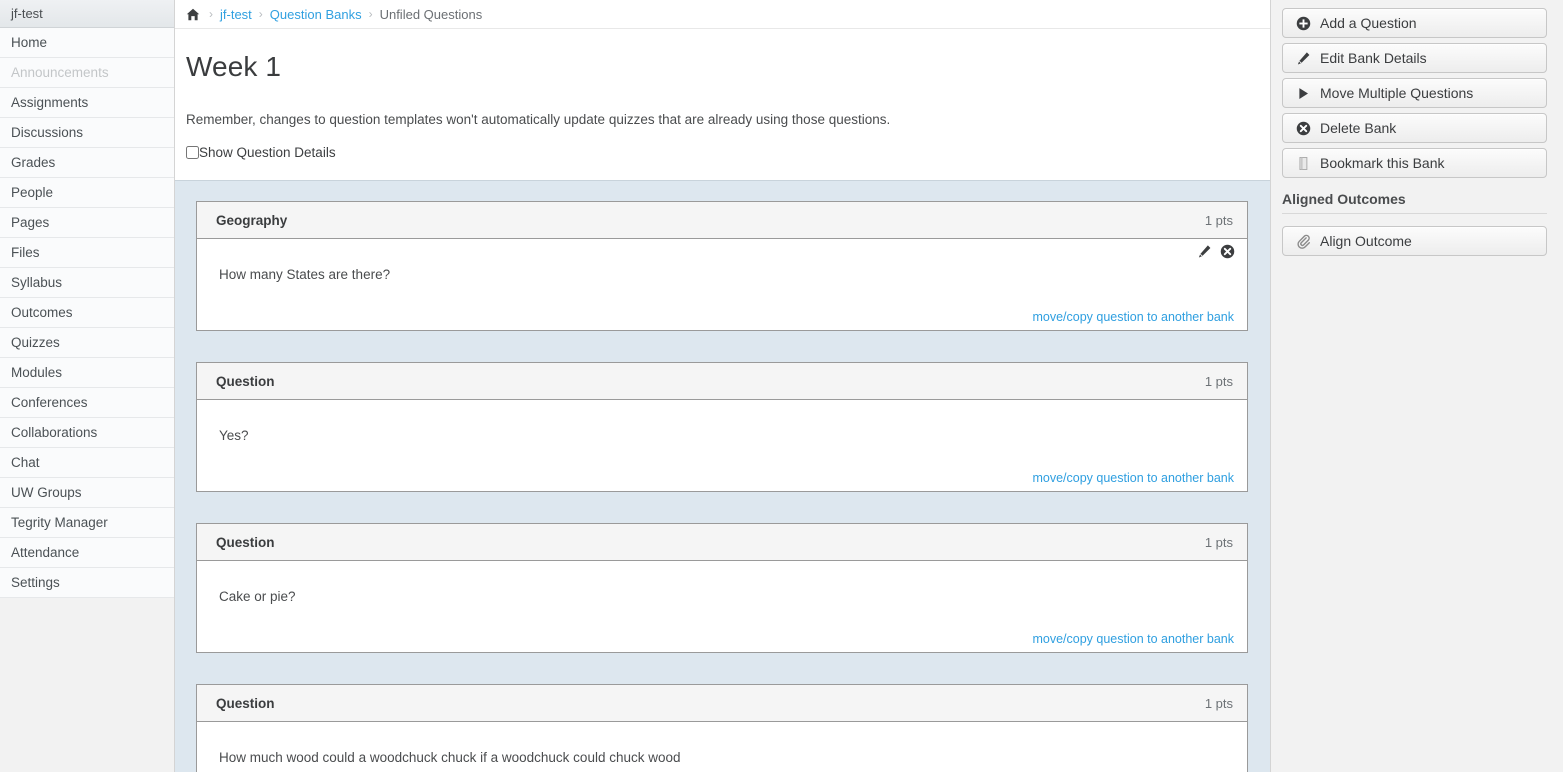  I want to click on move-multiple-questions-button: Move Multiple Questions, so click(1414, 93).